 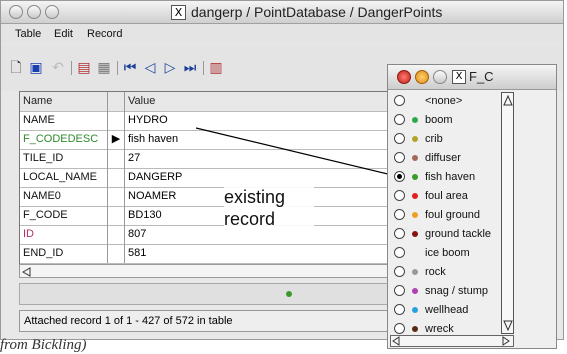 I want to click on palette-list-item: foul area, so click(x=453, y=196).